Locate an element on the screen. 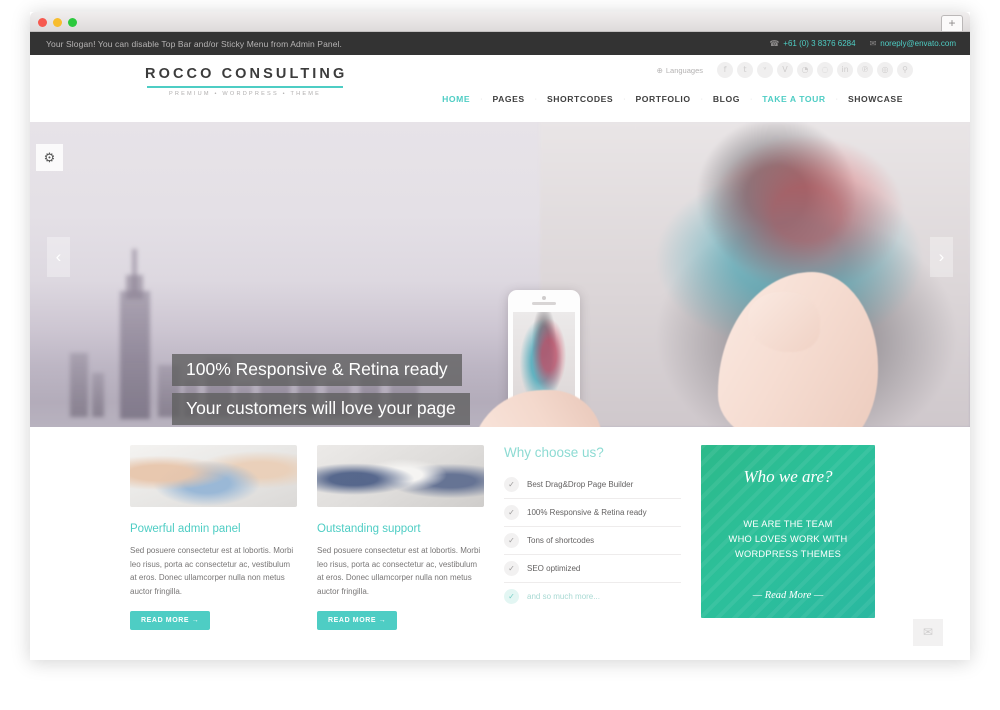  pinterest-icon: ℗ is located at coordinates (865, 70).